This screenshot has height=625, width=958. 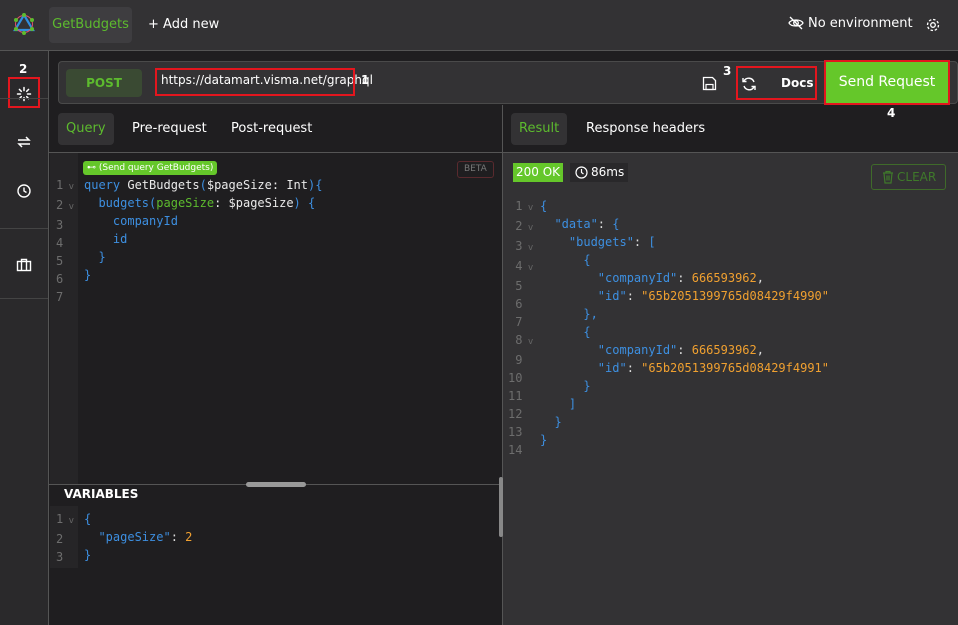 What do you see at coordinates (24, 191) in the screenshot?
I see `sidebar-item-history` at bounding box center [24, 191].